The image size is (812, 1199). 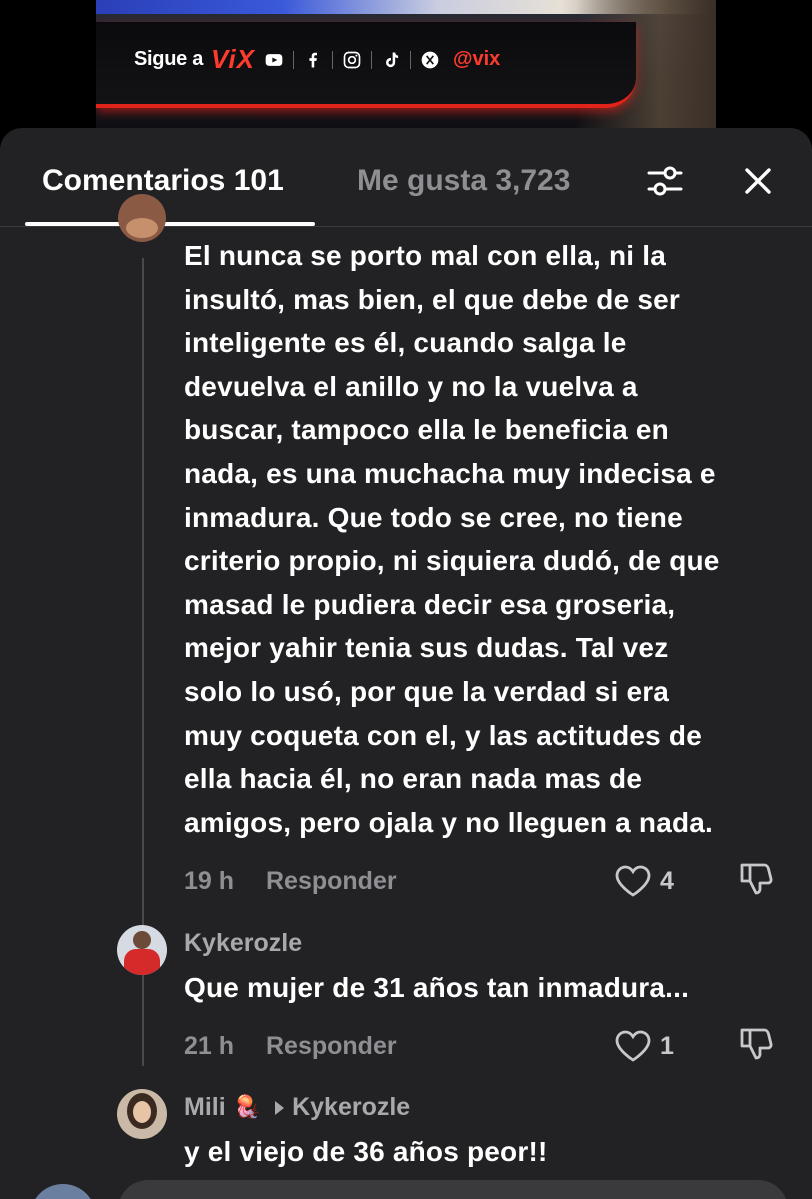 I want to click on comment-username: Kykerozle, so click(x=243, y=943).